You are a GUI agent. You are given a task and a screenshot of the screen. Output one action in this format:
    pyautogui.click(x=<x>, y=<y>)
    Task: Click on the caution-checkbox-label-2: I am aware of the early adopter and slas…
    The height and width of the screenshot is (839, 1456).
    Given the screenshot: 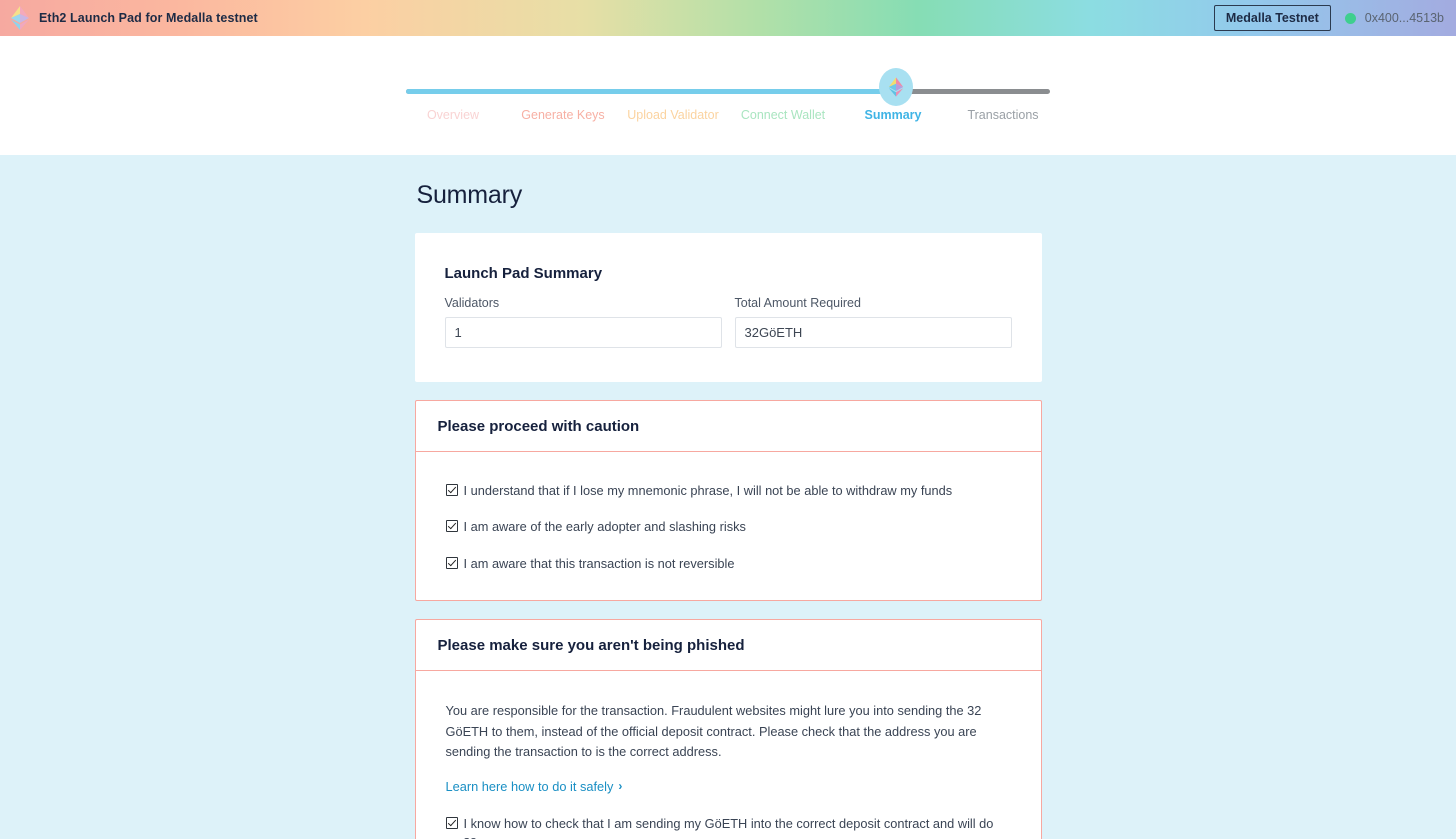 What is the action you would take?
    pyautogui.click(x=604, y=527)
    